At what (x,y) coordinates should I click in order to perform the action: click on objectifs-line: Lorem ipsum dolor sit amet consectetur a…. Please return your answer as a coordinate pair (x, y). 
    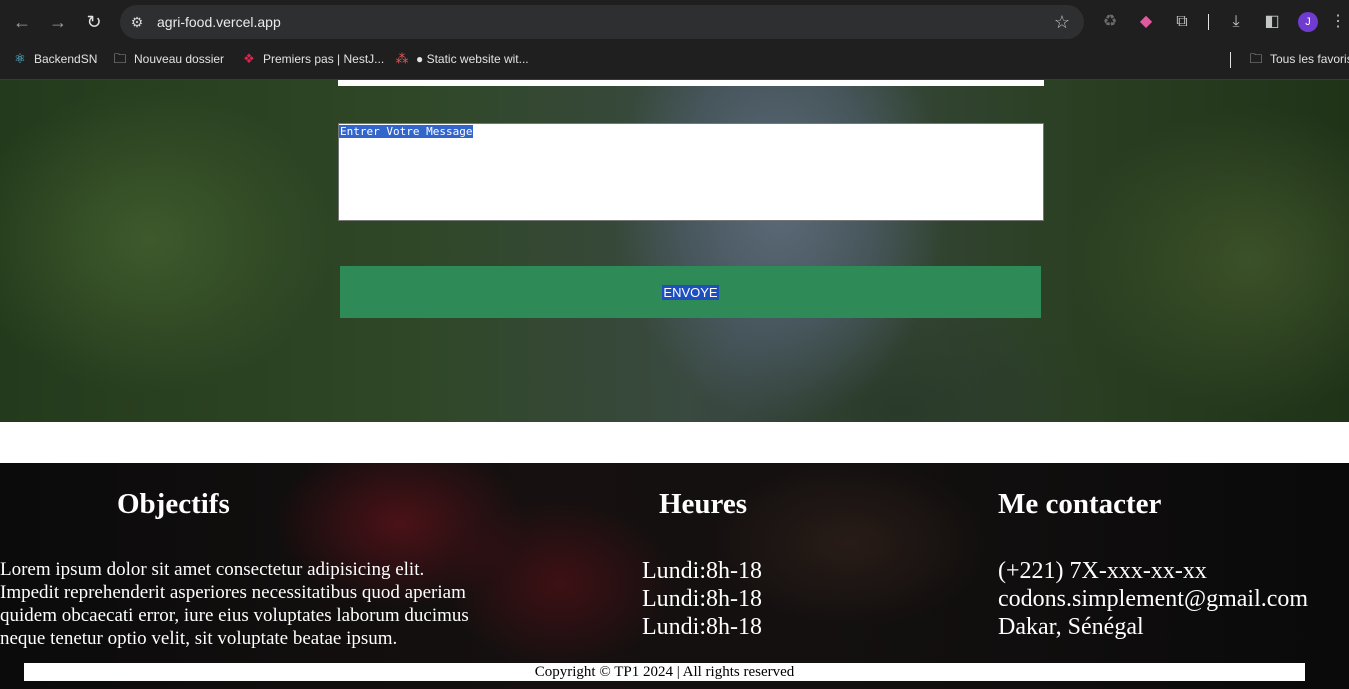
    Looking at the image, I should click on (212, 569).